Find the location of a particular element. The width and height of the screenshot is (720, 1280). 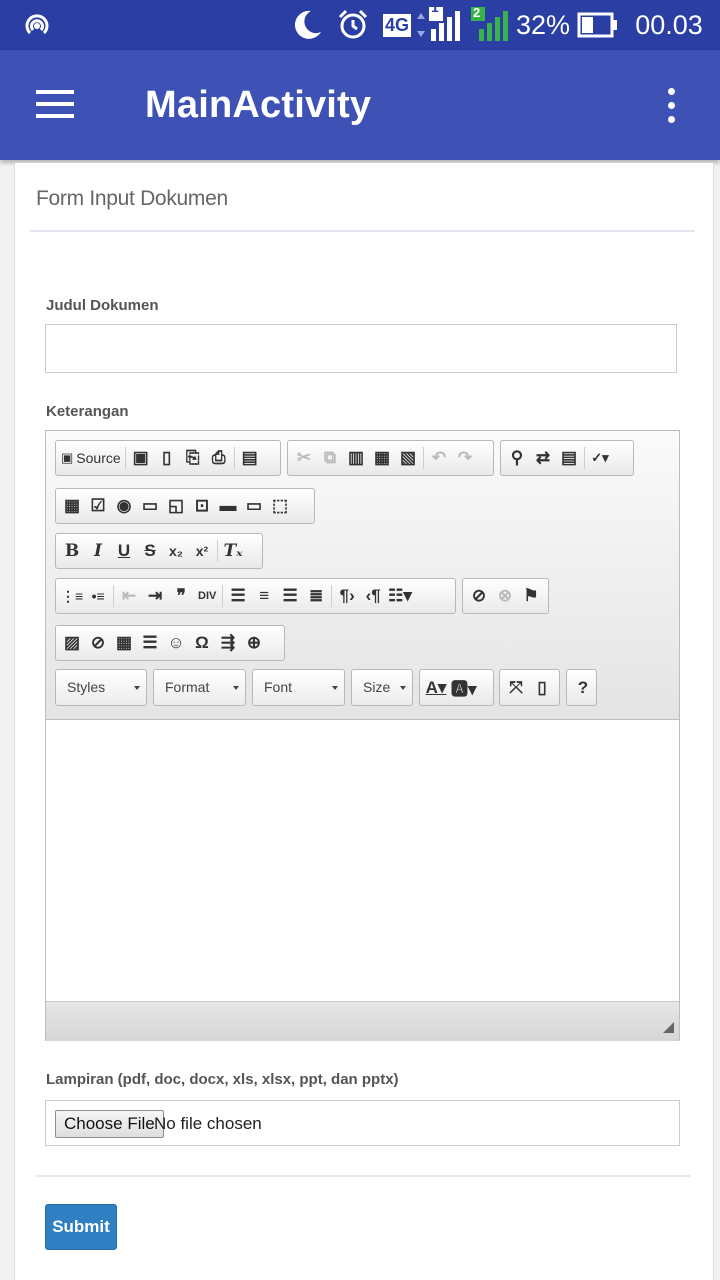

link-icon: ⊘ is located at coordinates (479, 596).